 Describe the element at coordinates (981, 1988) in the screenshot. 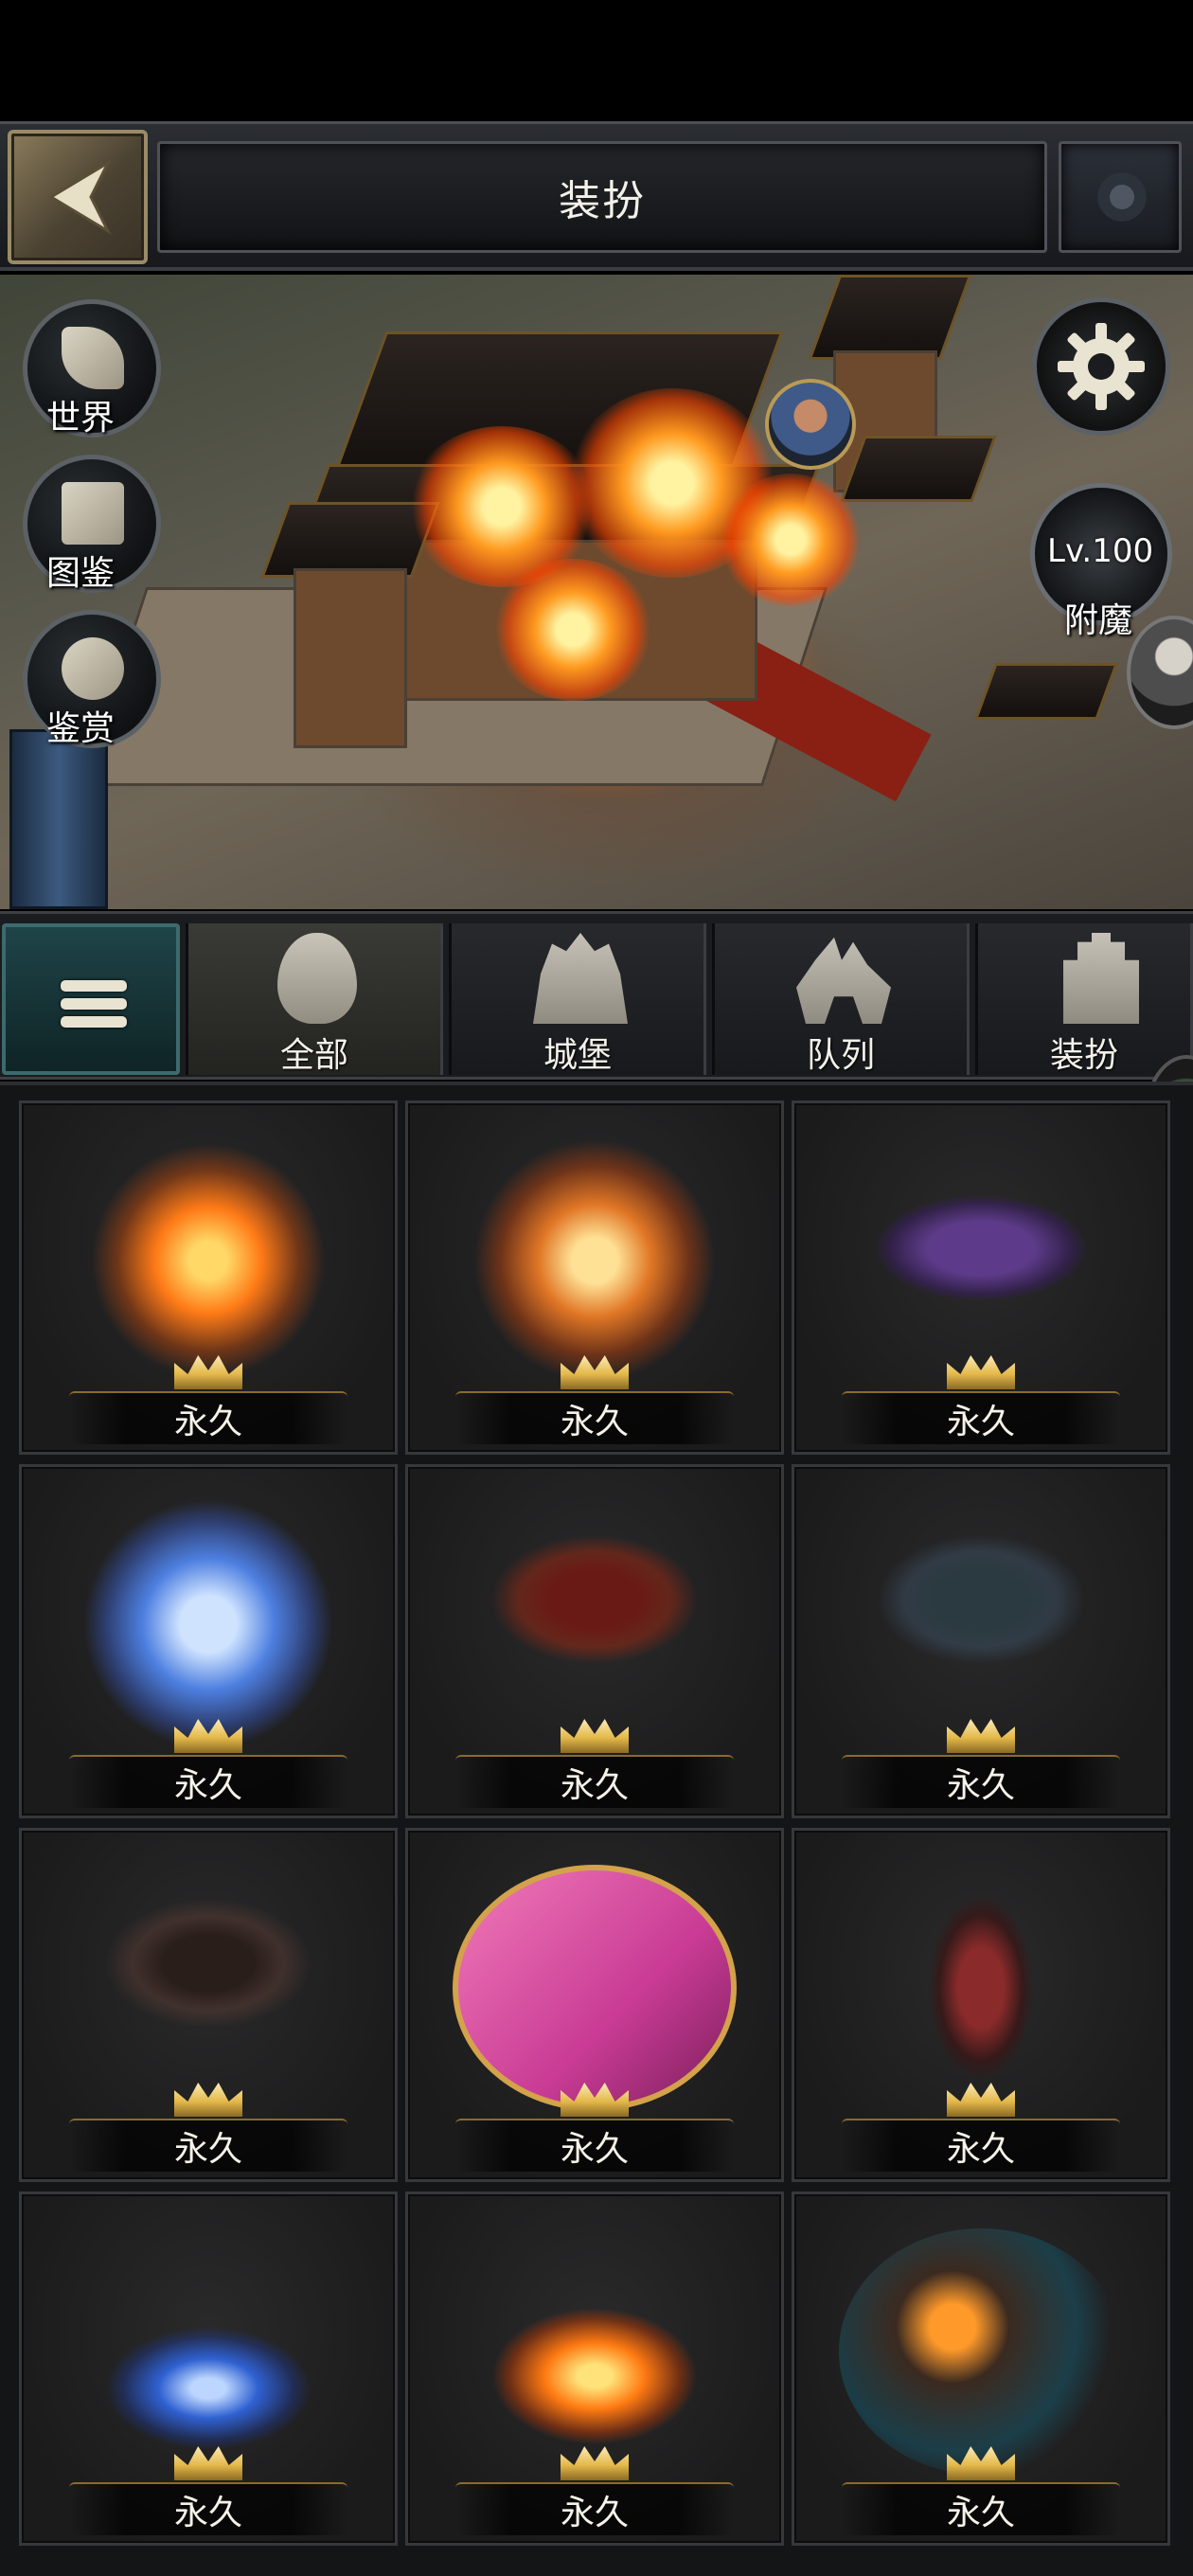

I see `reaper-decoration-art` at that location.